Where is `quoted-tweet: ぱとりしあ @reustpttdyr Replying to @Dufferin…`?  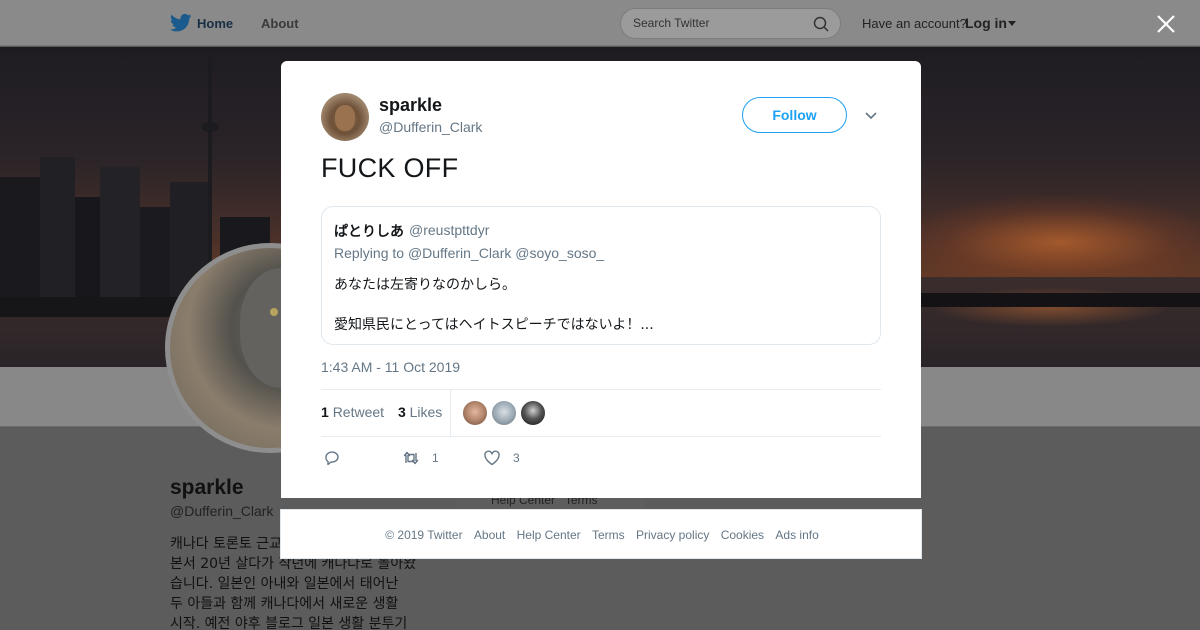
quoted-tweet: ぱとりしあ @reustpttdyr Replying to @Dufferin… is located at coordinates (601, 275).